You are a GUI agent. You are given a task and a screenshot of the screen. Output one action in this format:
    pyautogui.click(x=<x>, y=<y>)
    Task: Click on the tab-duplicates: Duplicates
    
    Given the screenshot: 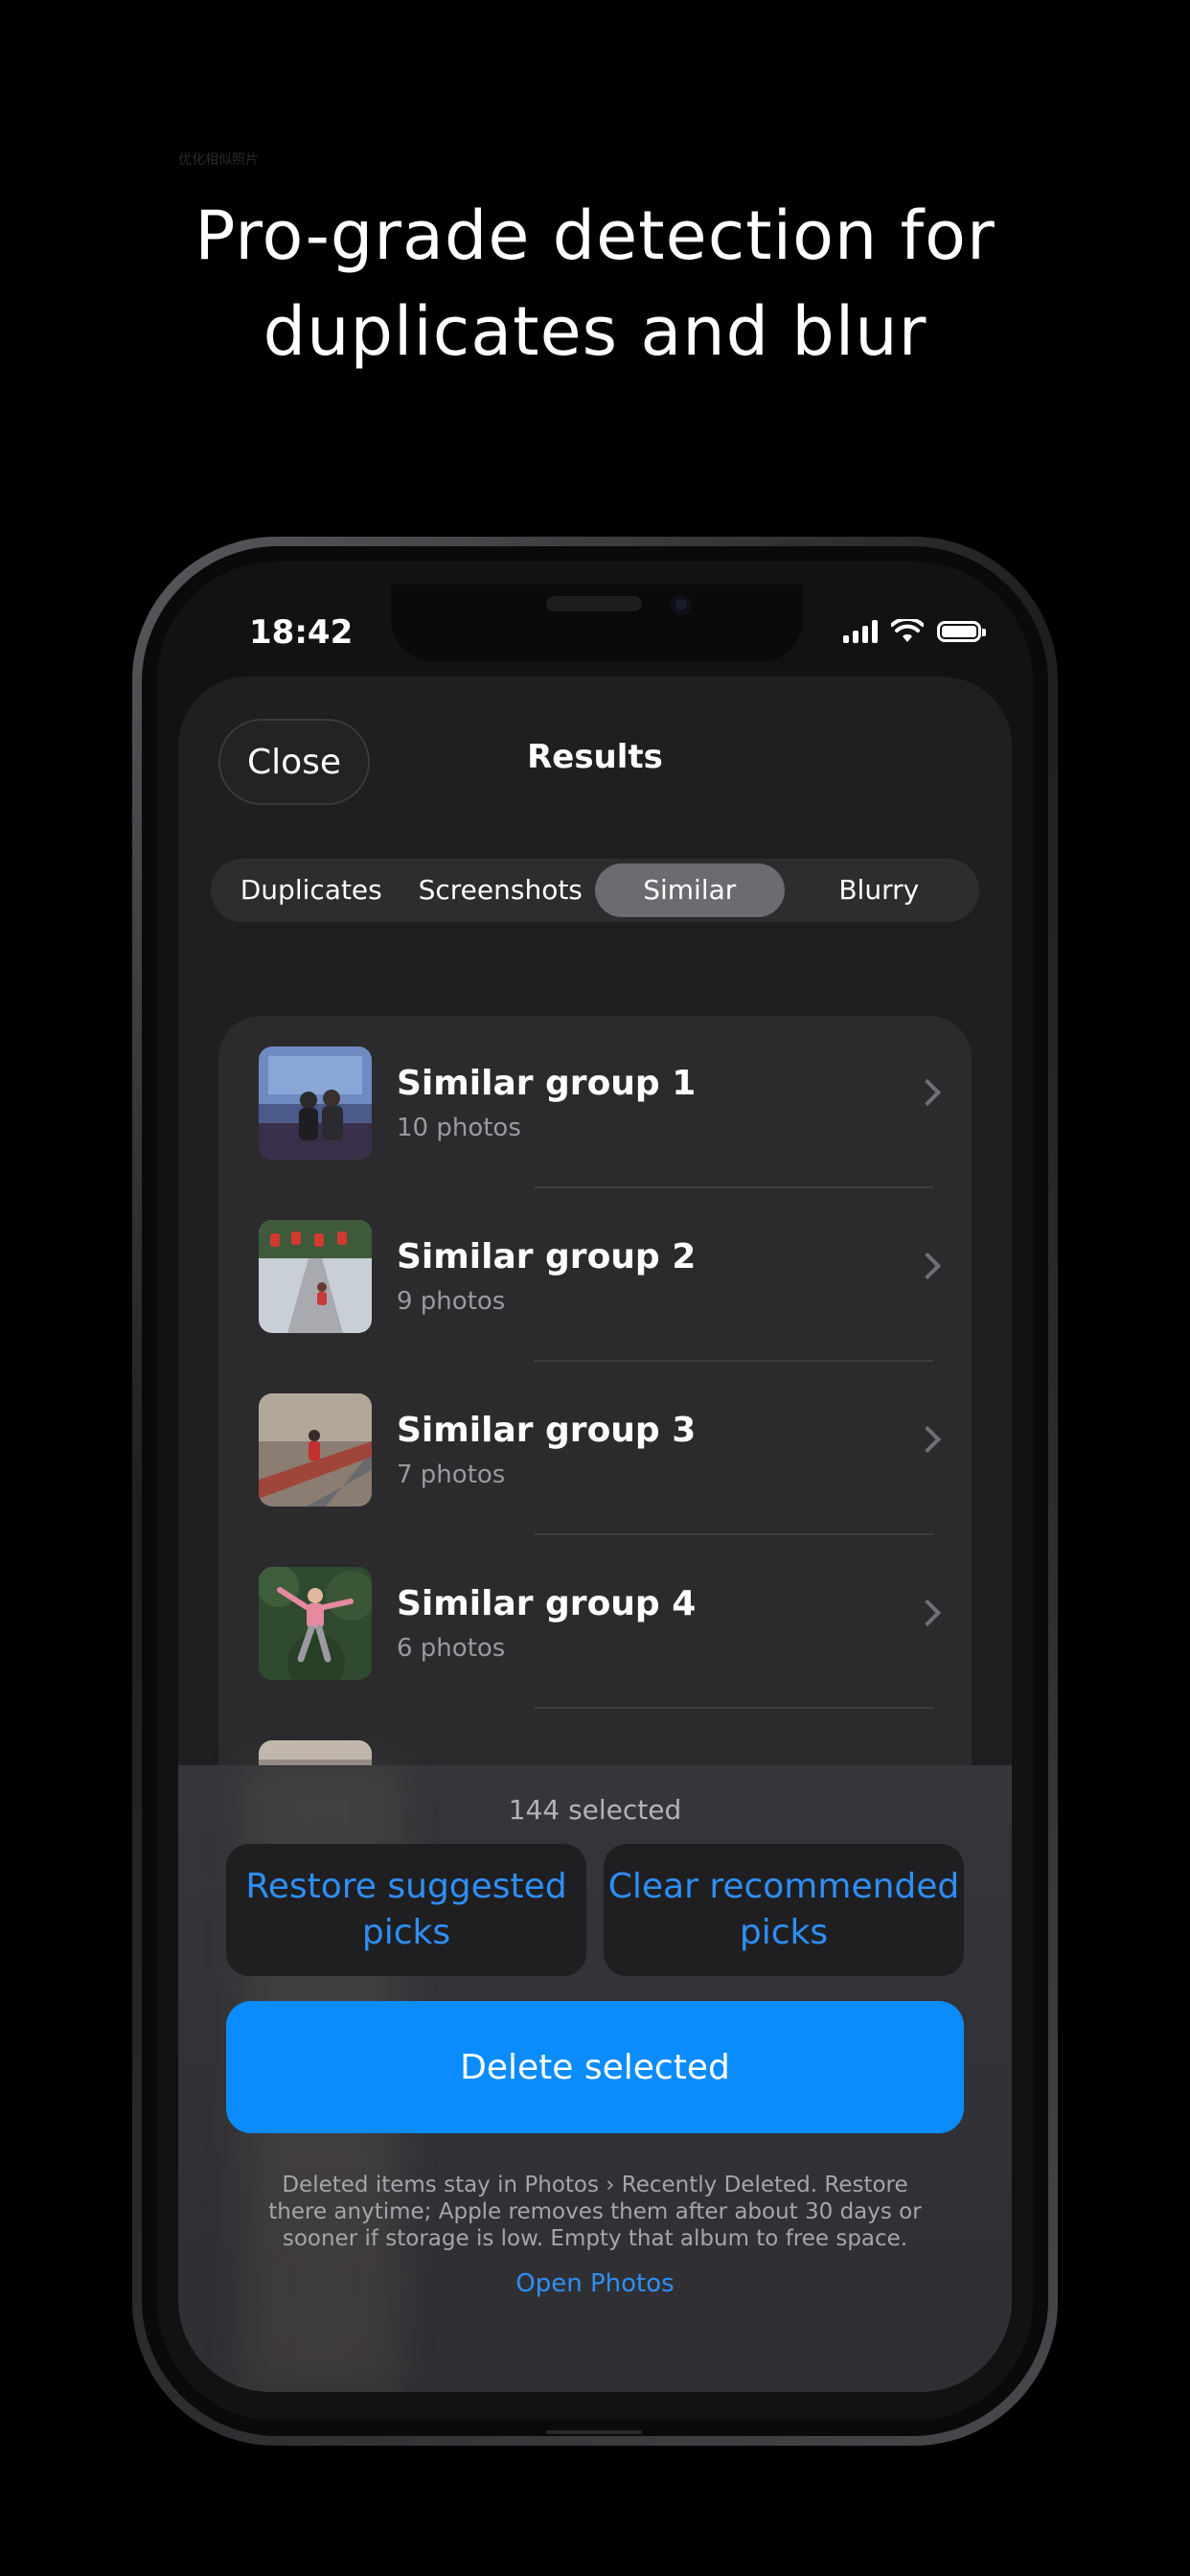 What is the action you would take?
    pyautogui.click(x=311, y=890)
    